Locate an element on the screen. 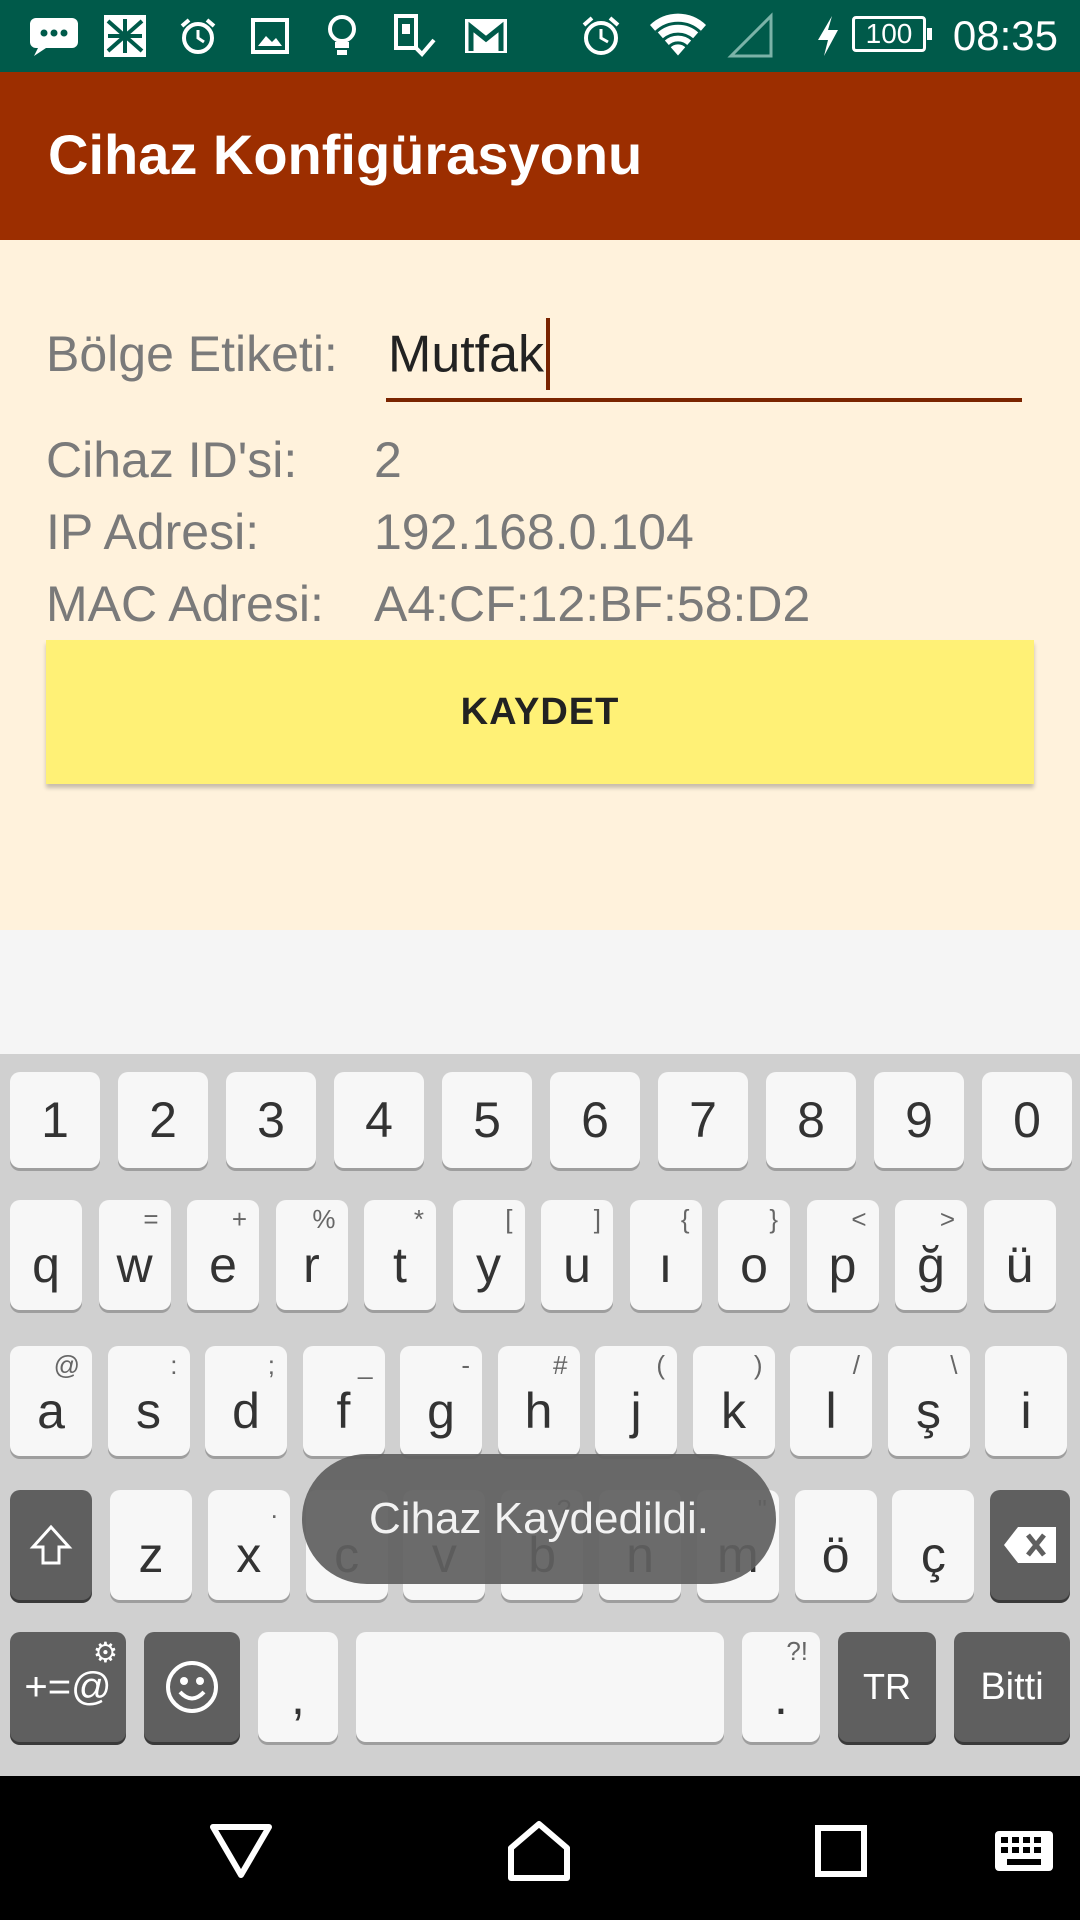 The image size is (1080, 1920). key-row1-2: e + is located at coordinates (223, 1255).